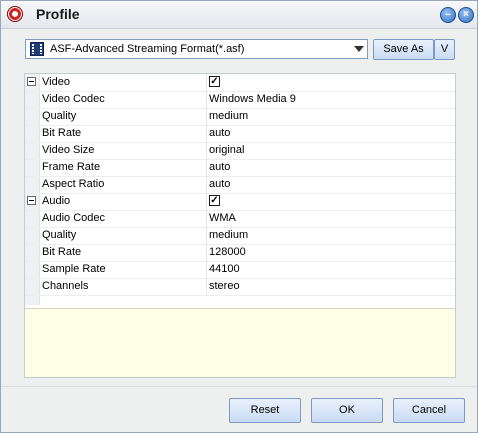  I want to click on property-row: Sample Rate 44100, so click(240, 270).